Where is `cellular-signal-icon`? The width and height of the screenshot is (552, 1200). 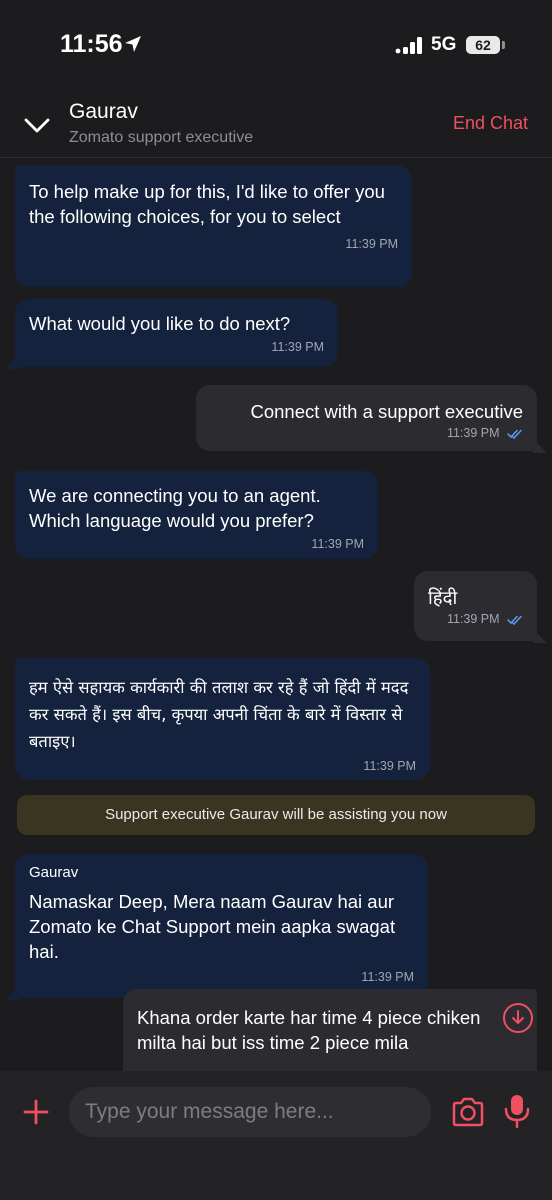
cellular-signal-icon is located at coordinates (408, 45).